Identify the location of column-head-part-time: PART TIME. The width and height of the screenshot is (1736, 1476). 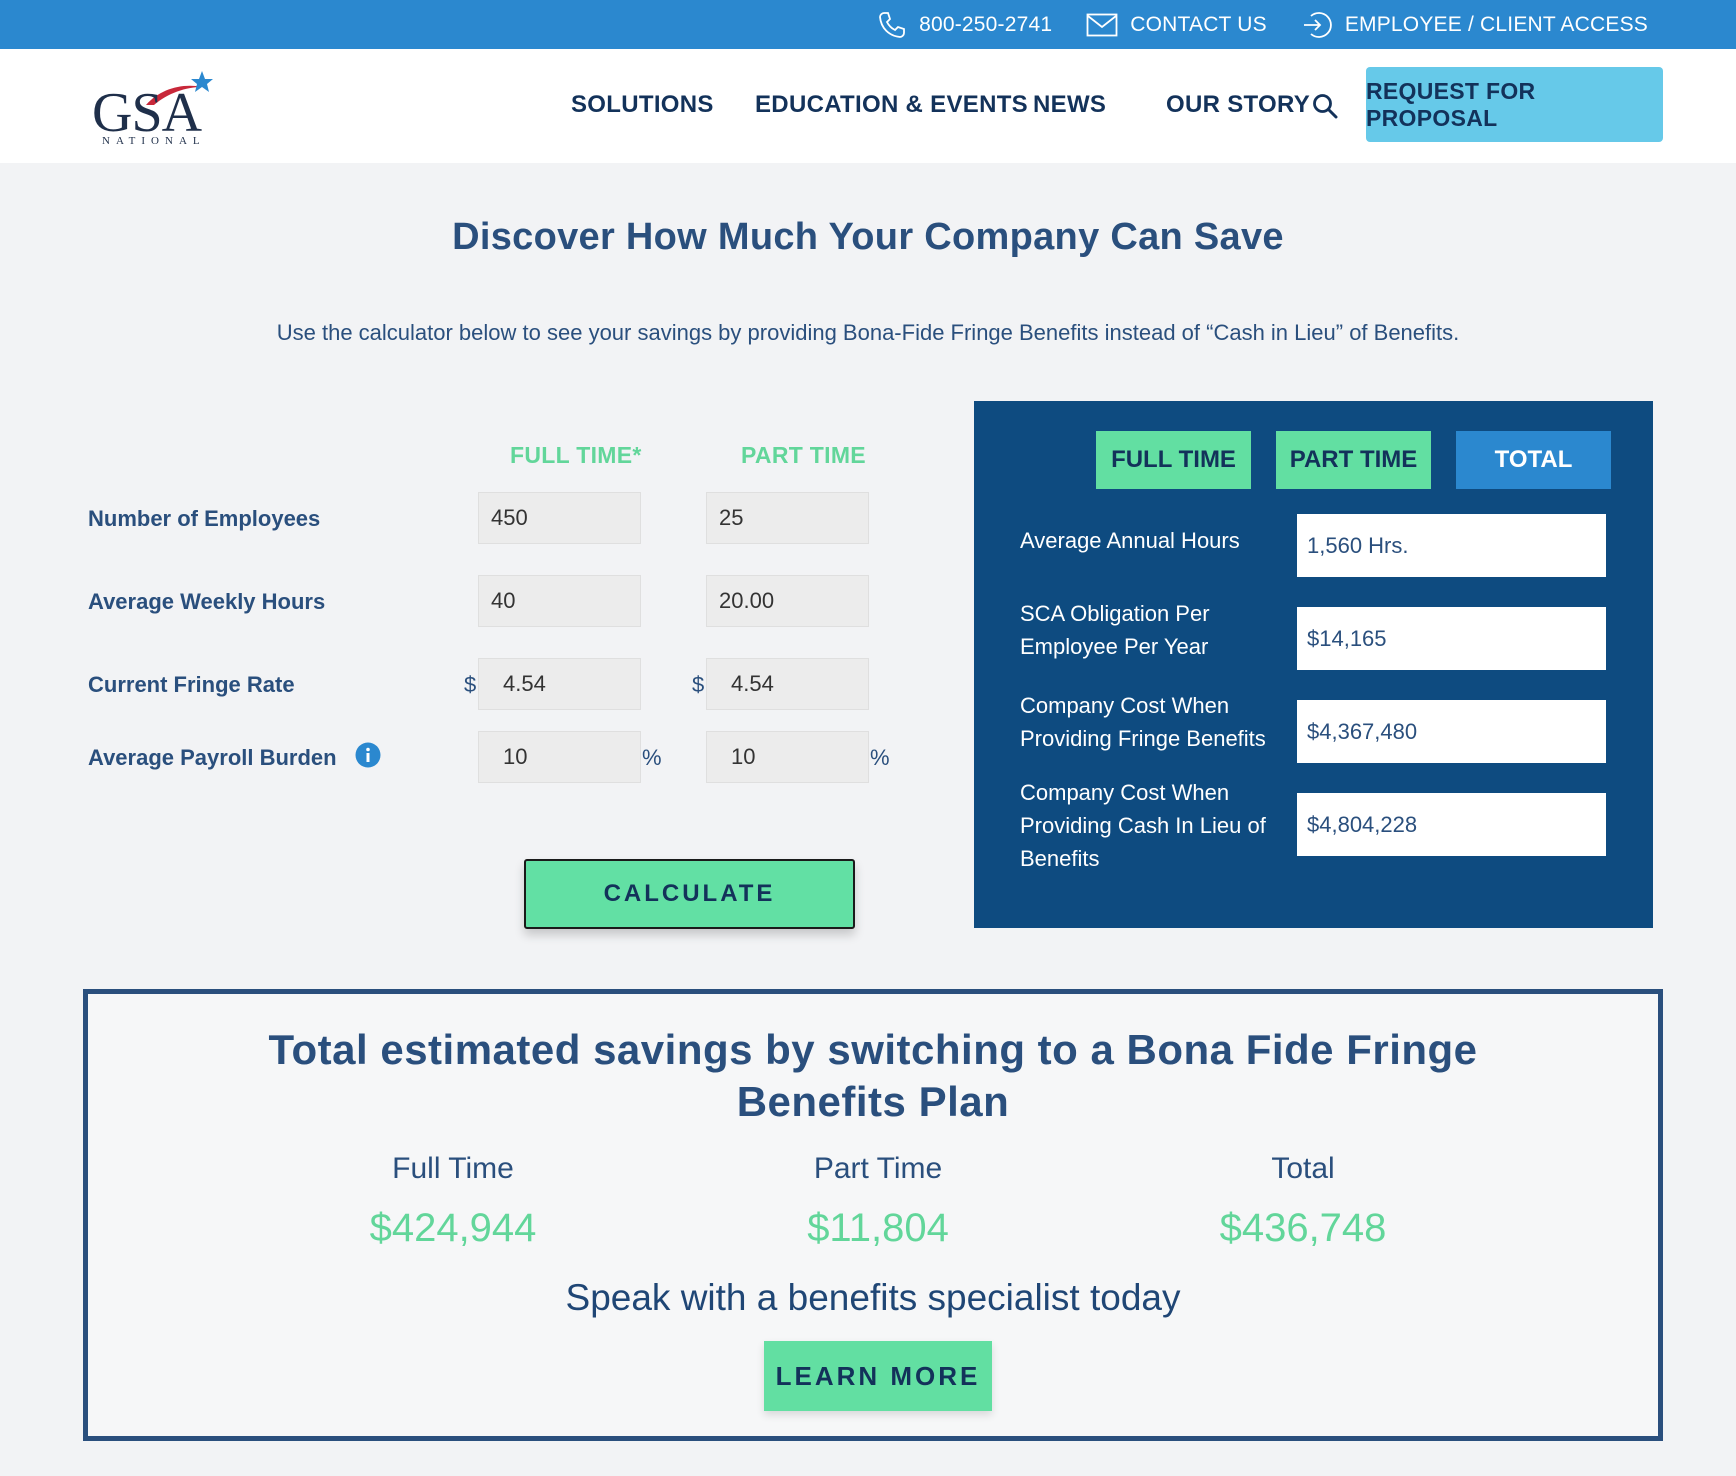
(803, 455).